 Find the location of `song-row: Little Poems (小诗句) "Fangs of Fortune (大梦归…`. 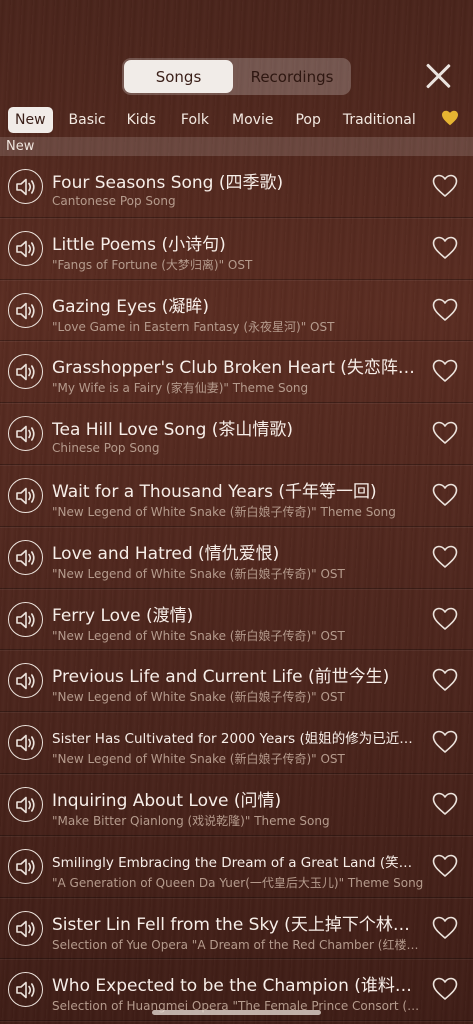

song-row: Little Poems (小诗句) "Fangs of Fortune (大梦归… is located at coordinates (236, 249).